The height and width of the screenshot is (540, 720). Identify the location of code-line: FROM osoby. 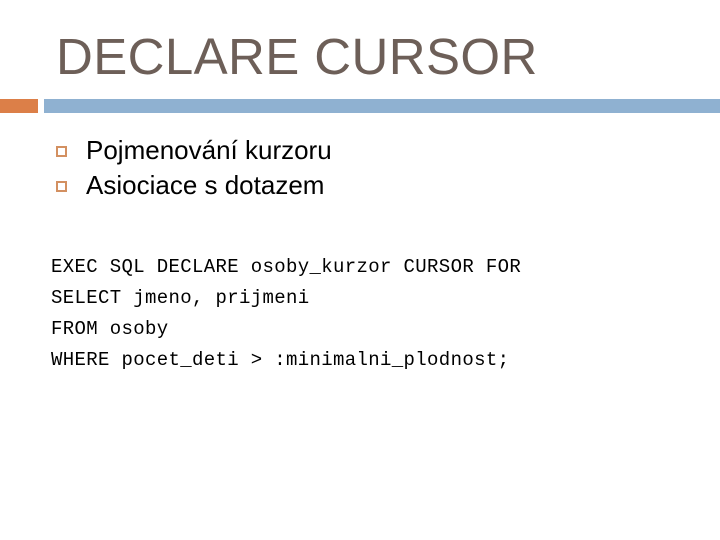
(110, 329).